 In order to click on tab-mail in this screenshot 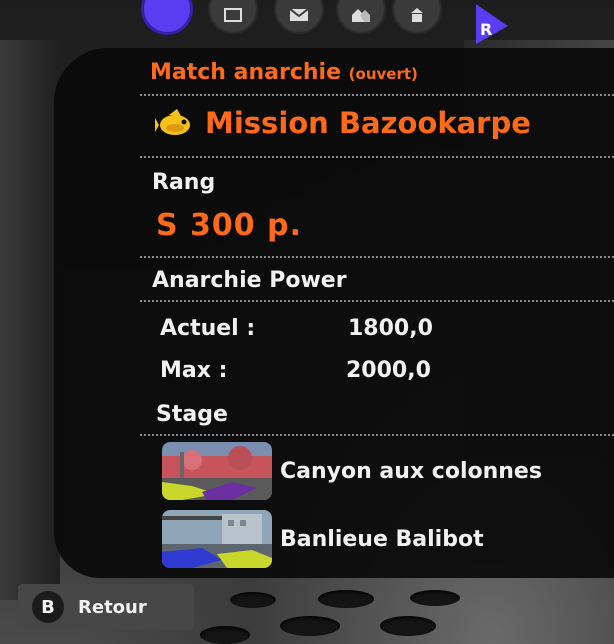, I will do `click(299, 16)`.